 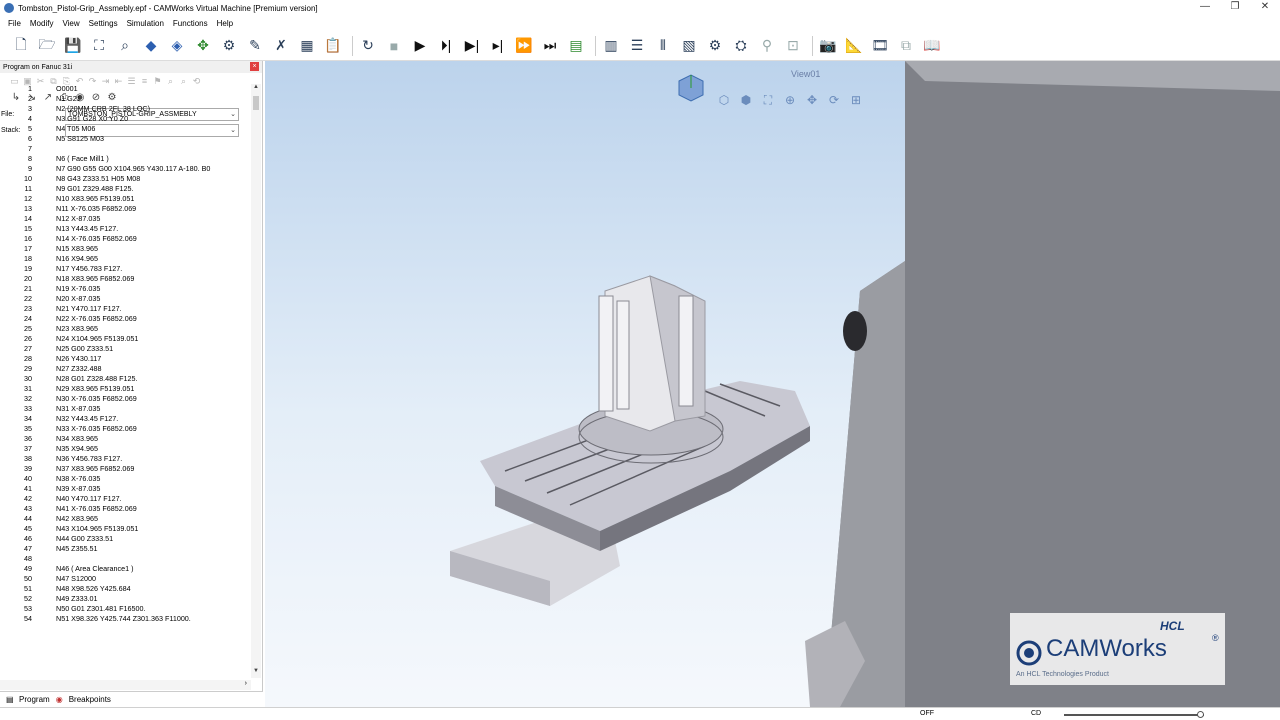 What do you see at coordinates (125, 199) in the screenshot?
I see `code-line: 12 N10 X83.965 F5139.051` at bounding box center [125, 199].